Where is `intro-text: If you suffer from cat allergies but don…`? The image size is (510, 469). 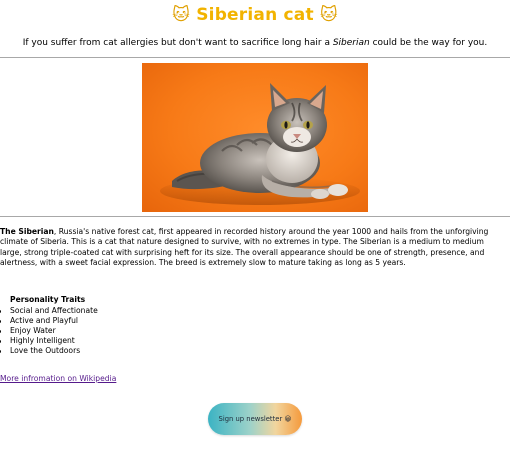
intro-text: If you suffer from cat allergies but don… is located at coordinates (255, 43).